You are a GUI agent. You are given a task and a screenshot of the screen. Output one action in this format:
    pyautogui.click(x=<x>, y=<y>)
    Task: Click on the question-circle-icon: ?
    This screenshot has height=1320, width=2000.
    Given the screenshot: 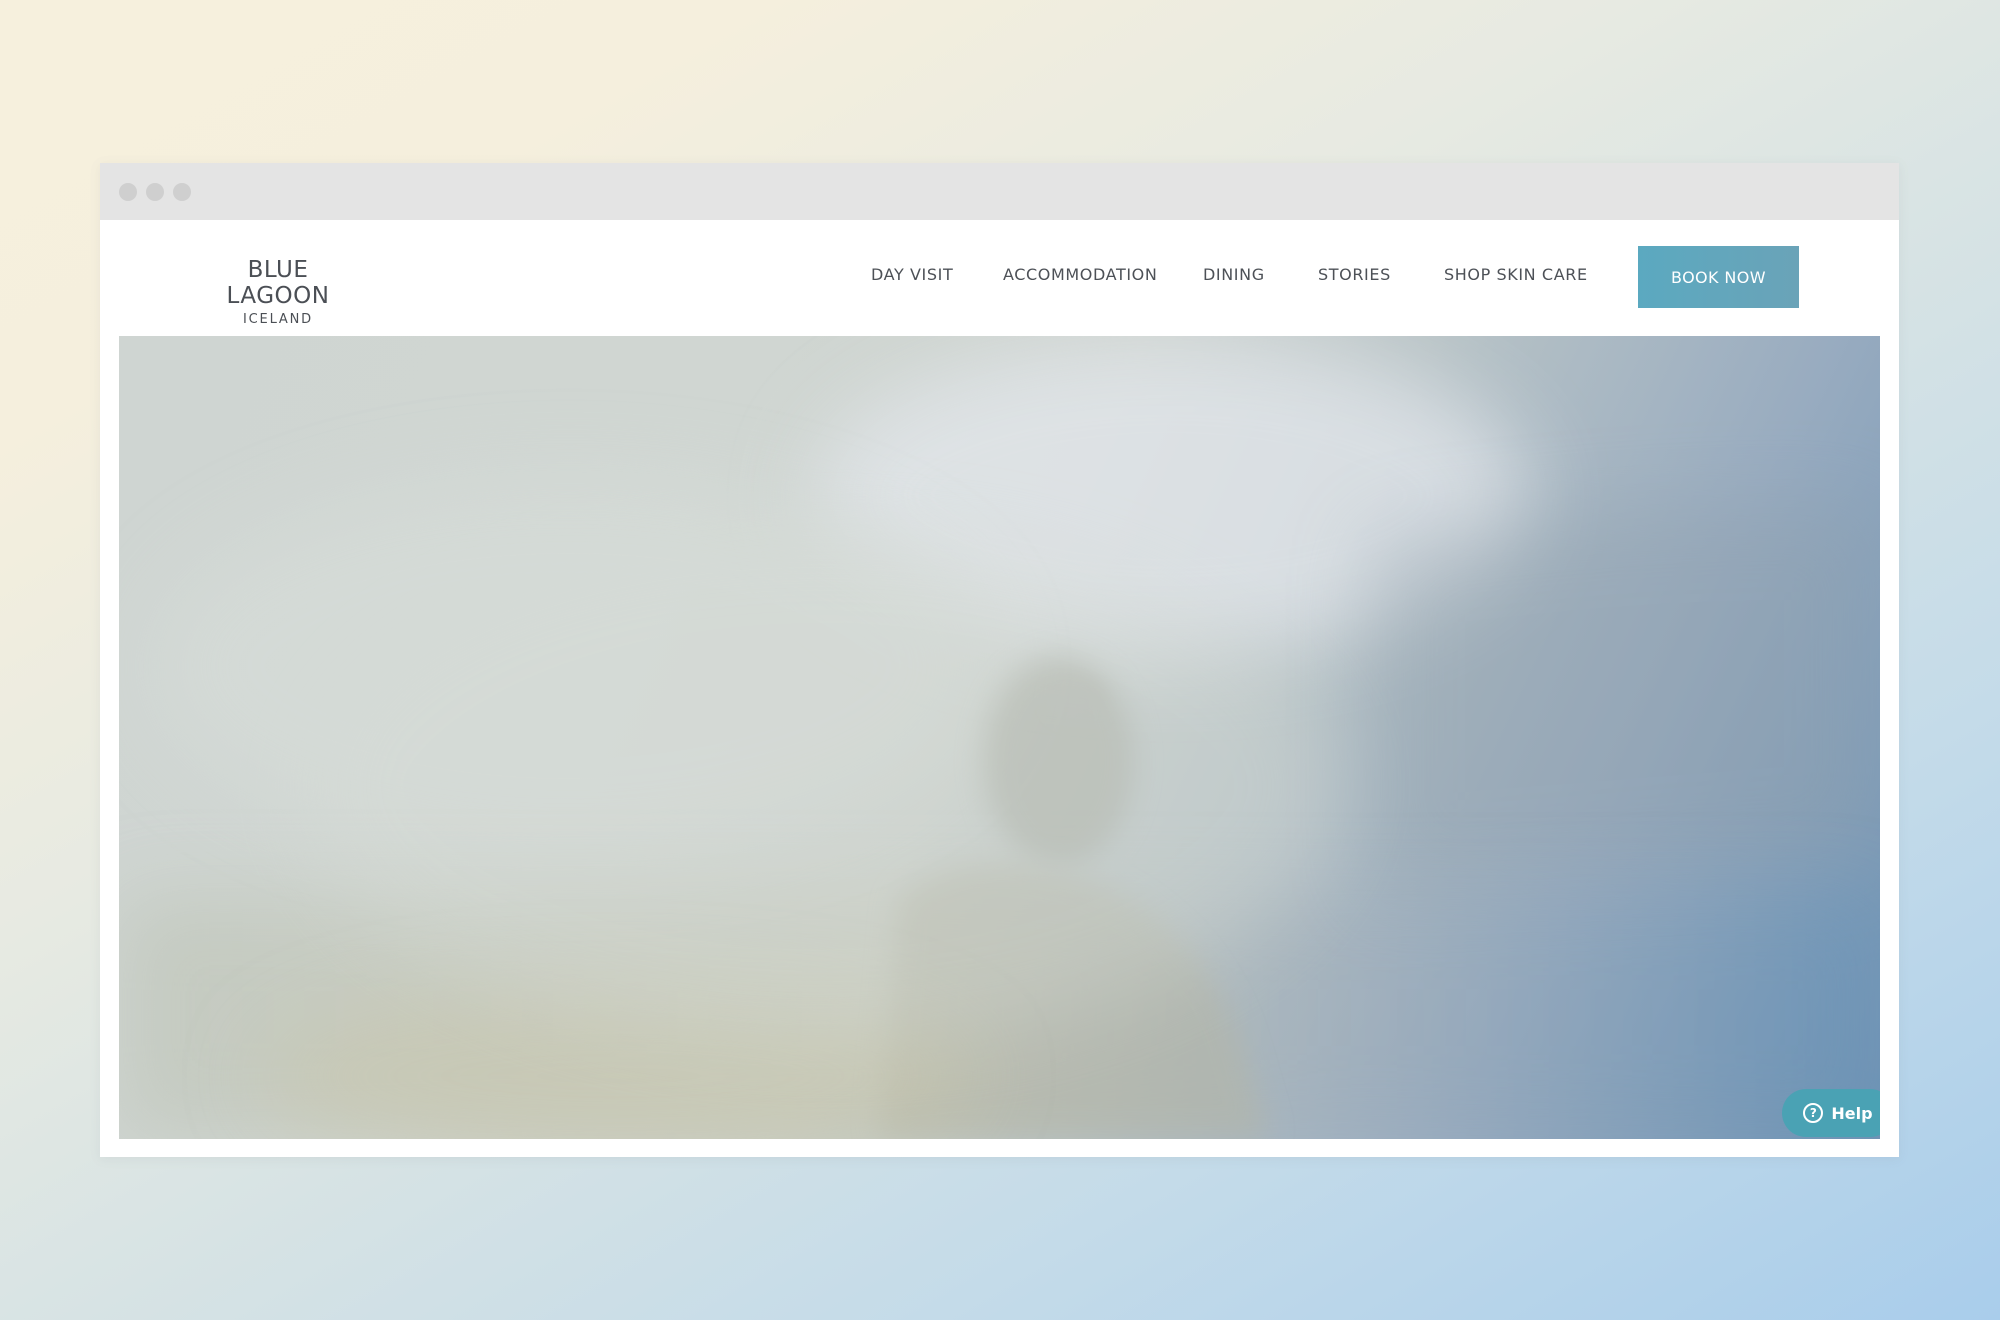 What is the action you would take?
    pyautogui.click(x=1813, y=1113)
    